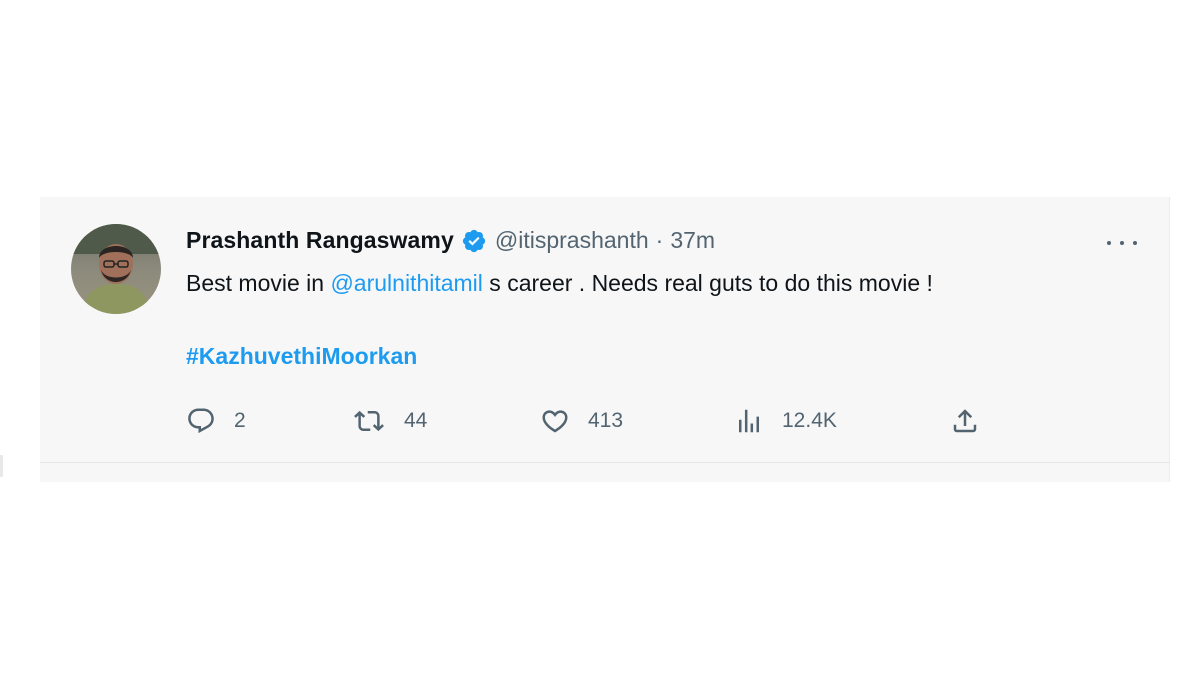  Describe the element at coordinates (809, 420) in the screenshot. I see `views-count: 12.4K` at that location.